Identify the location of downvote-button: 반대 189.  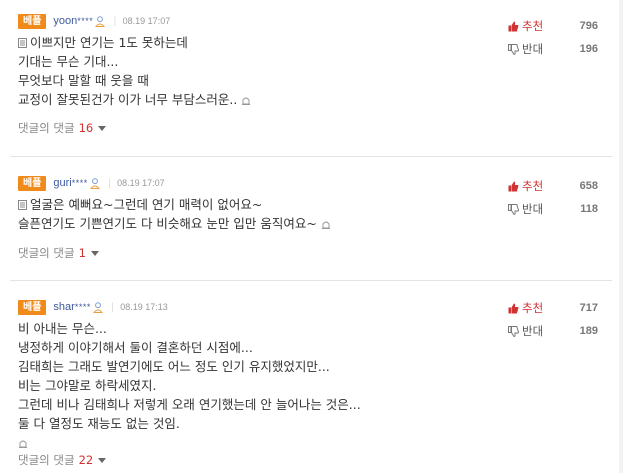
(553, 331).